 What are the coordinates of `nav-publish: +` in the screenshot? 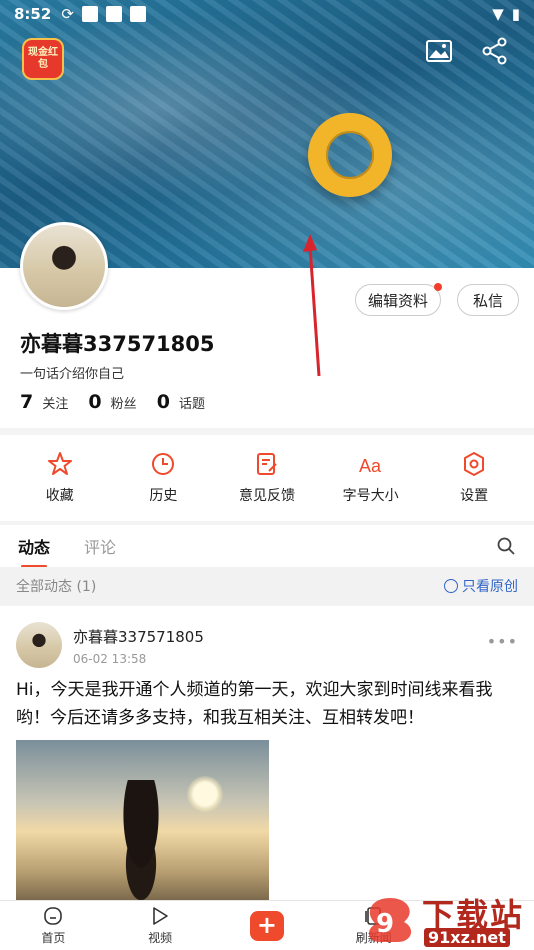 It's located at (267, 925).